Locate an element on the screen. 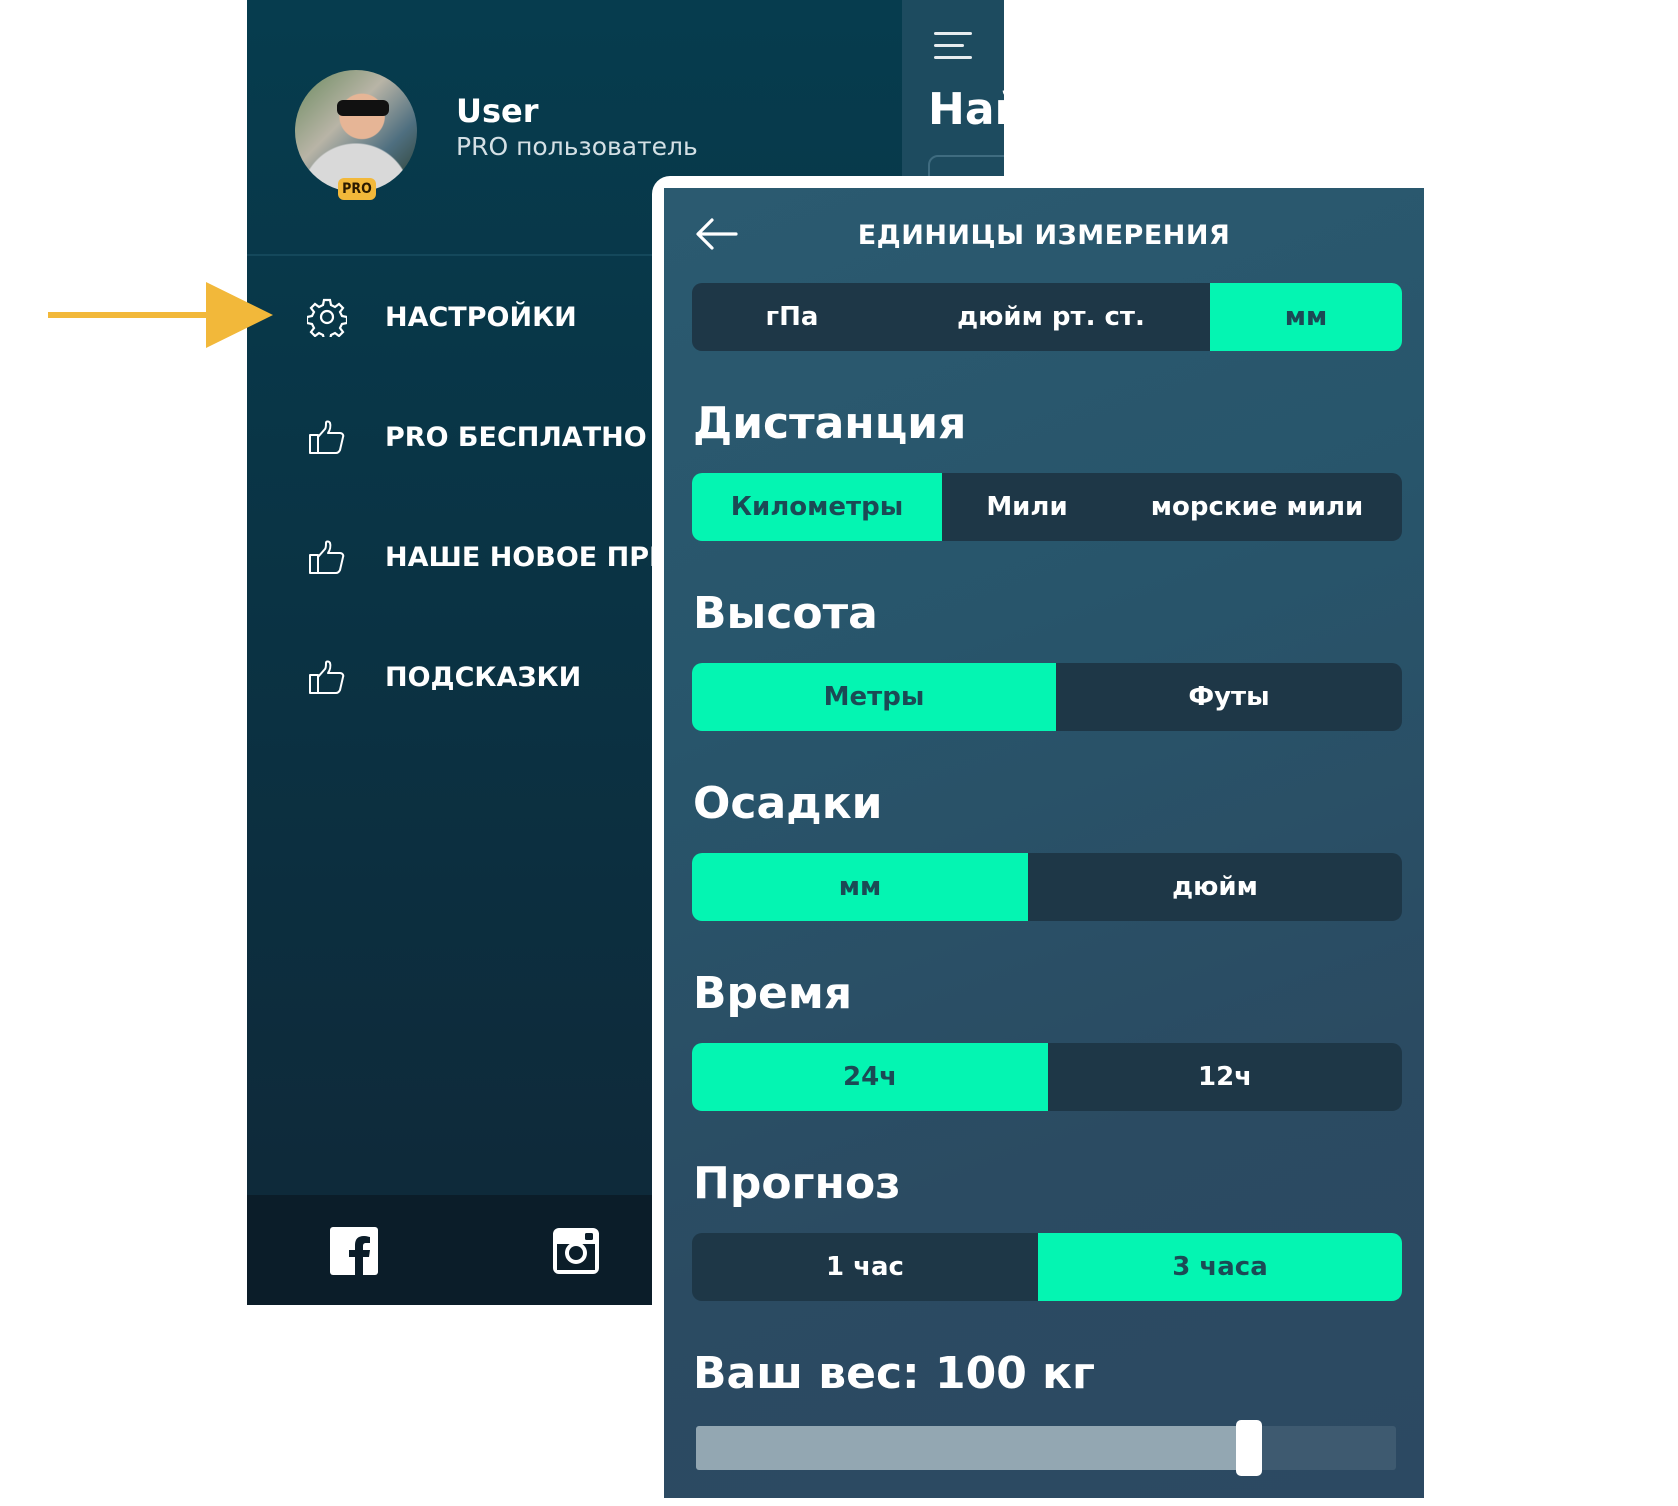  forecast-title: Прогноз is located at coordinates (797, 1183).